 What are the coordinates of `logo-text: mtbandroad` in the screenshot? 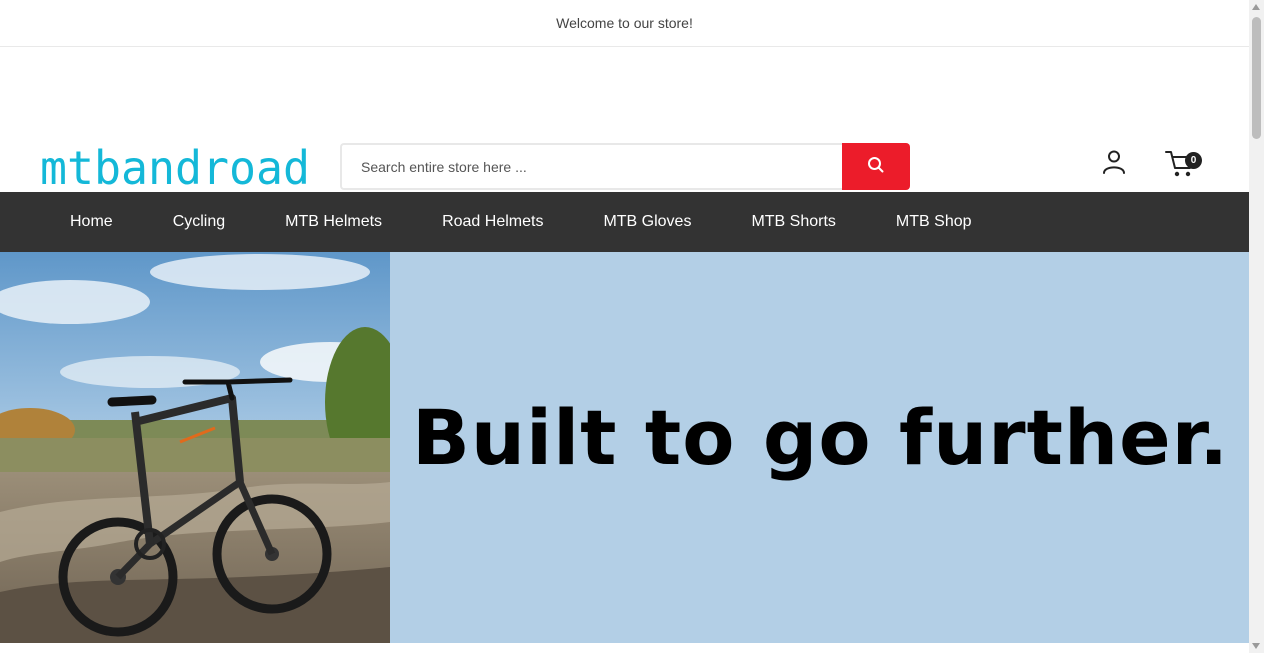 It's located at (175, 166).